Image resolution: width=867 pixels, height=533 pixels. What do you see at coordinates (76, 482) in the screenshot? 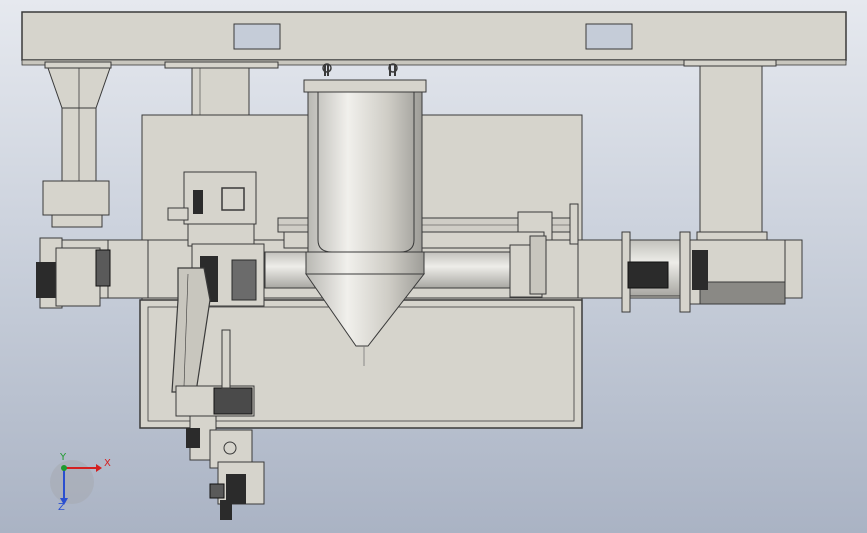
I see `orientation-triad` at bounding box center [76, 482].